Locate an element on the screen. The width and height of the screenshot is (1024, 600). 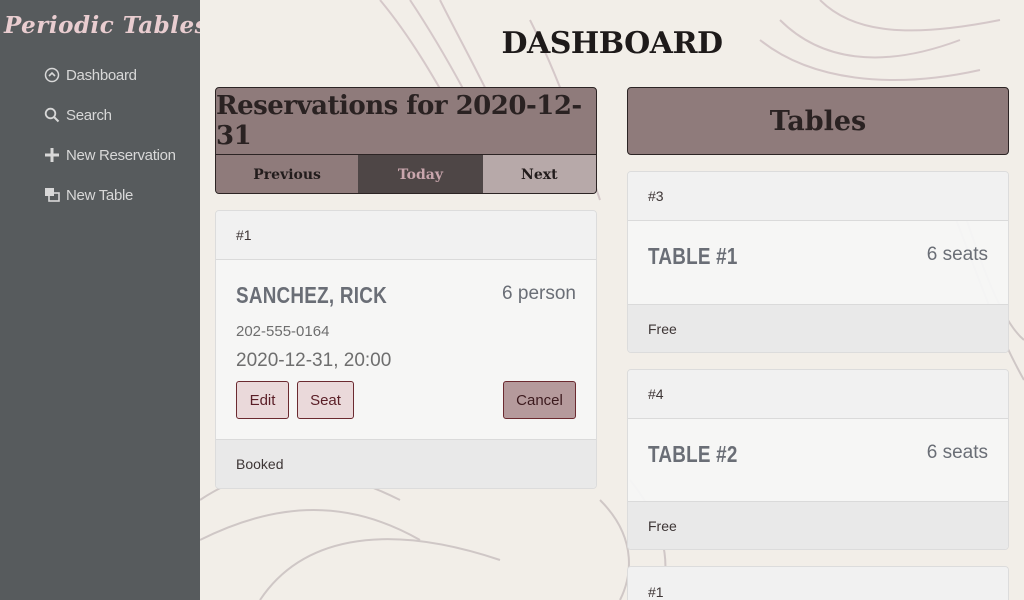
sidebar-item-label: Dashboard is located at coordinates (101, 75).